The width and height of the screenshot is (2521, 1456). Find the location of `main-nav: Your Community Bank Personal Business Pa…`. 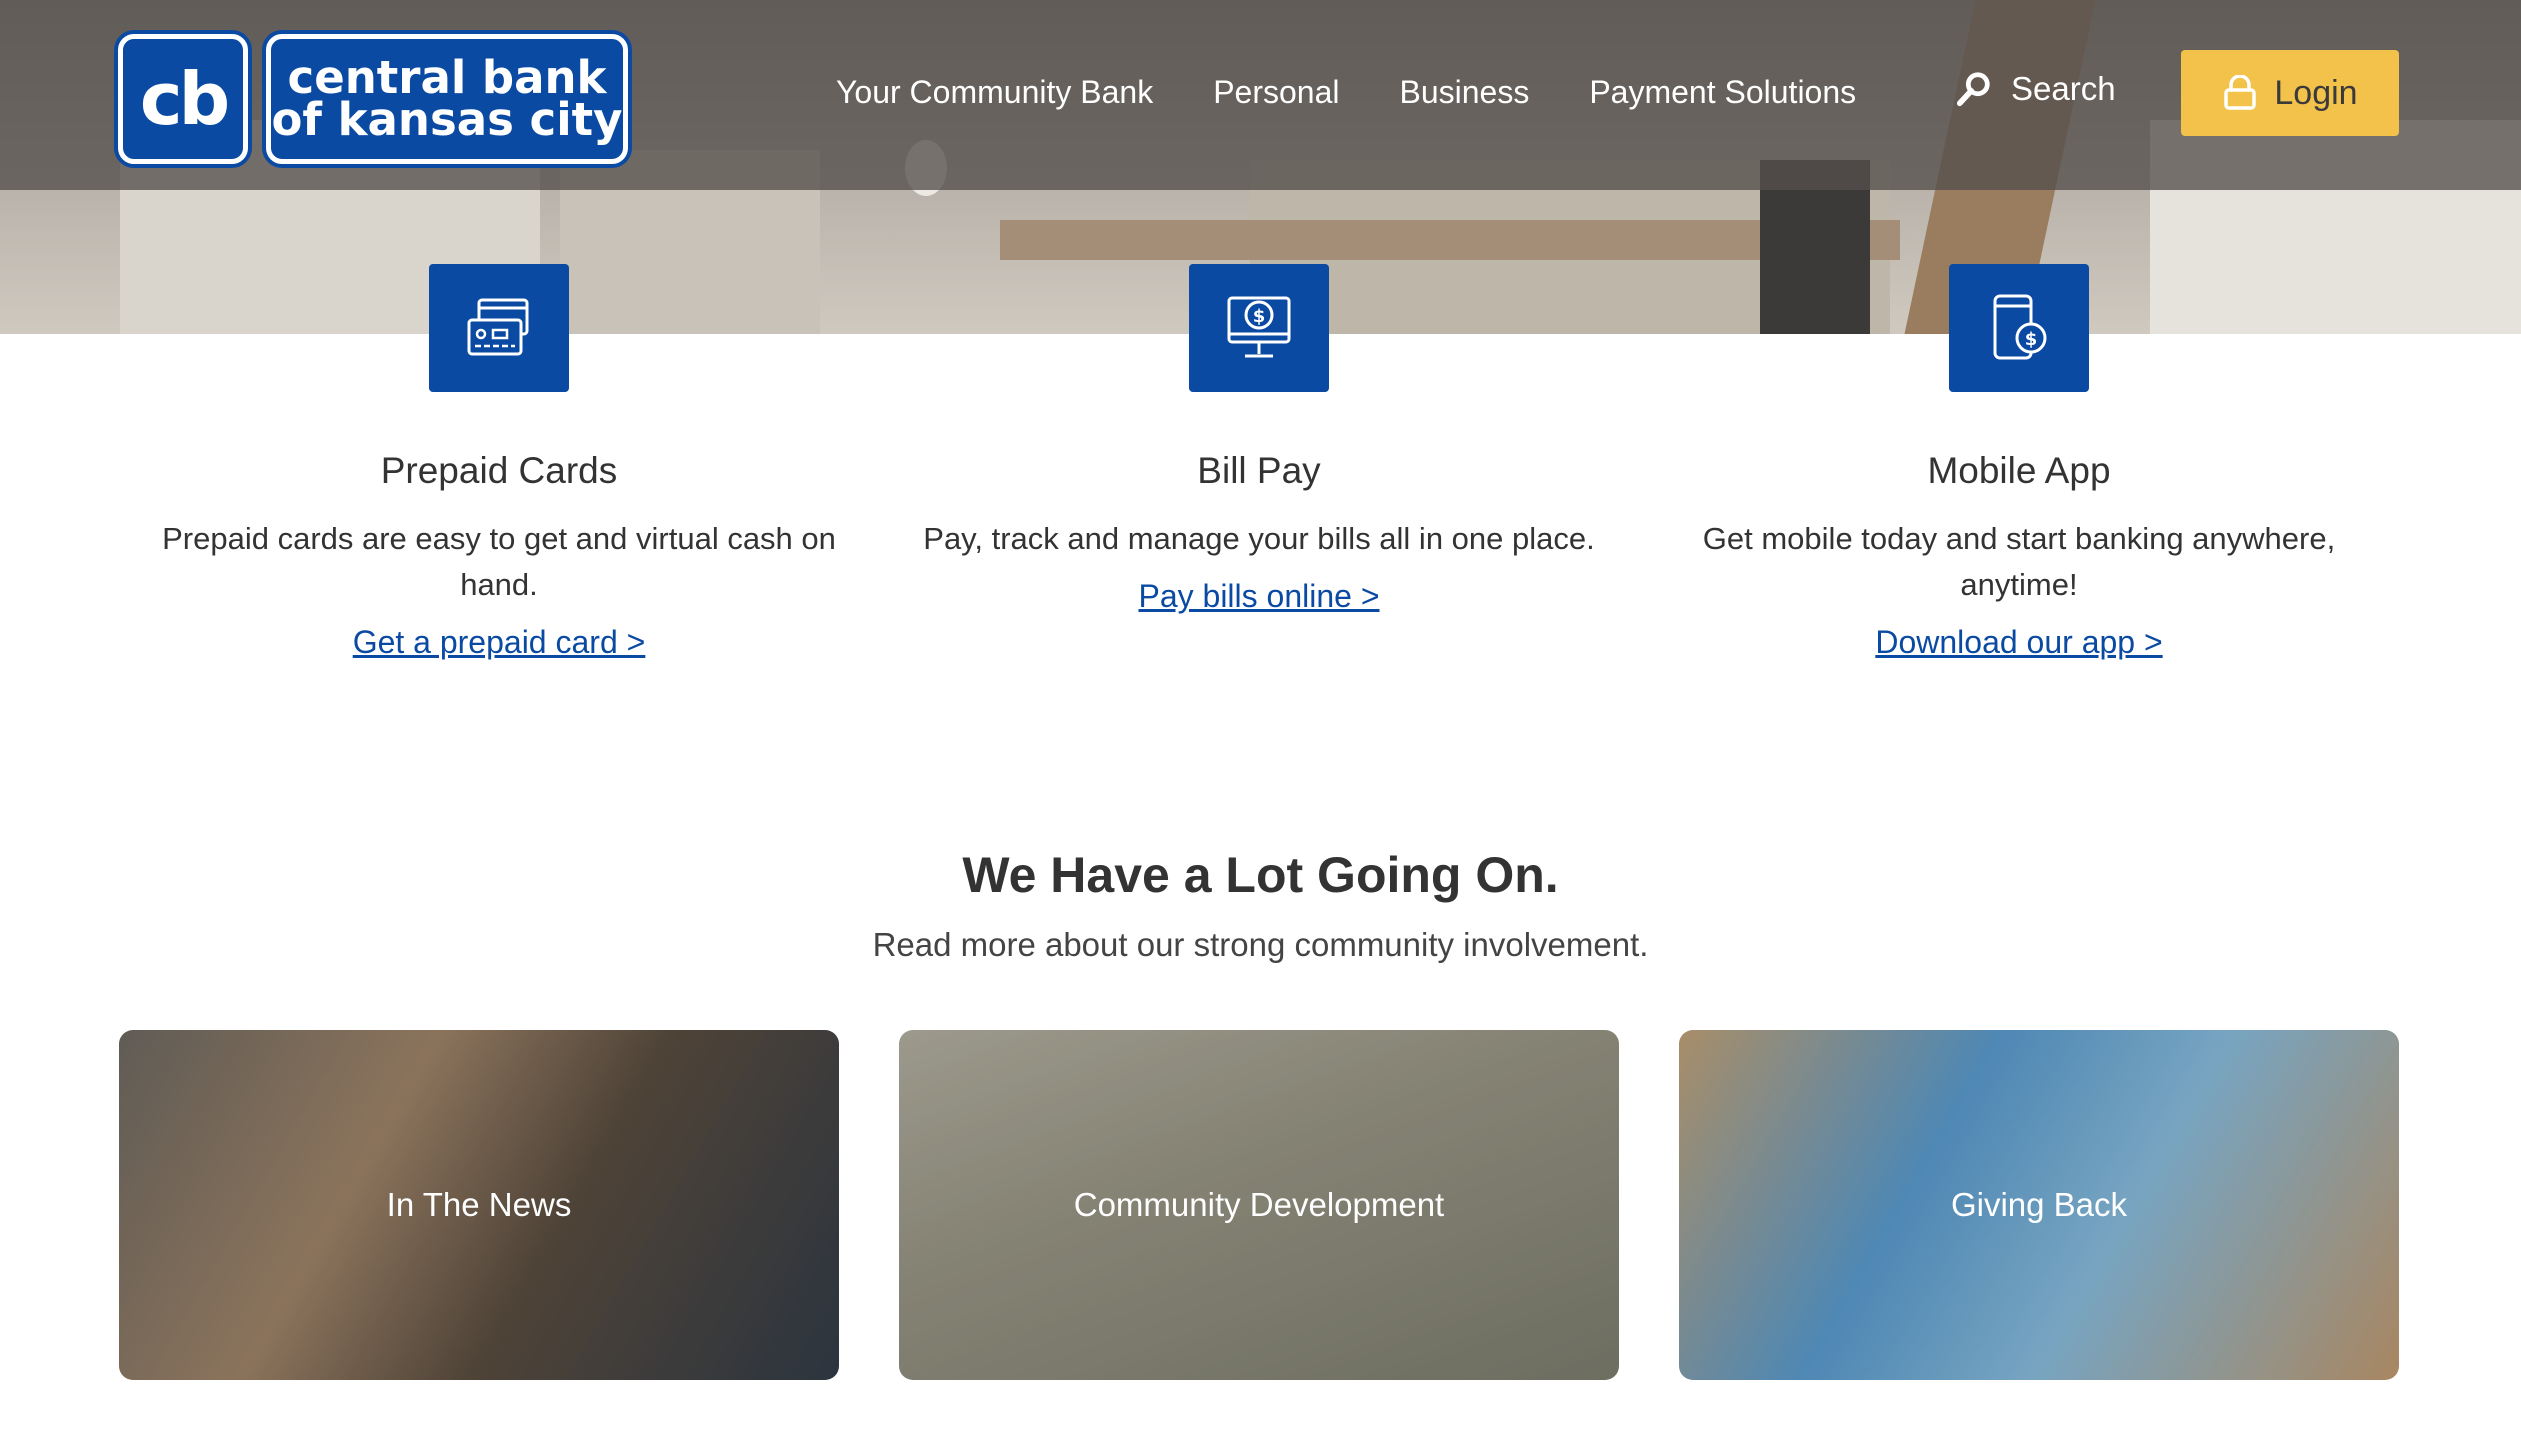

main-nav: Your Community Bank Personal Business Pa… is located at coordinates (1346, 92).